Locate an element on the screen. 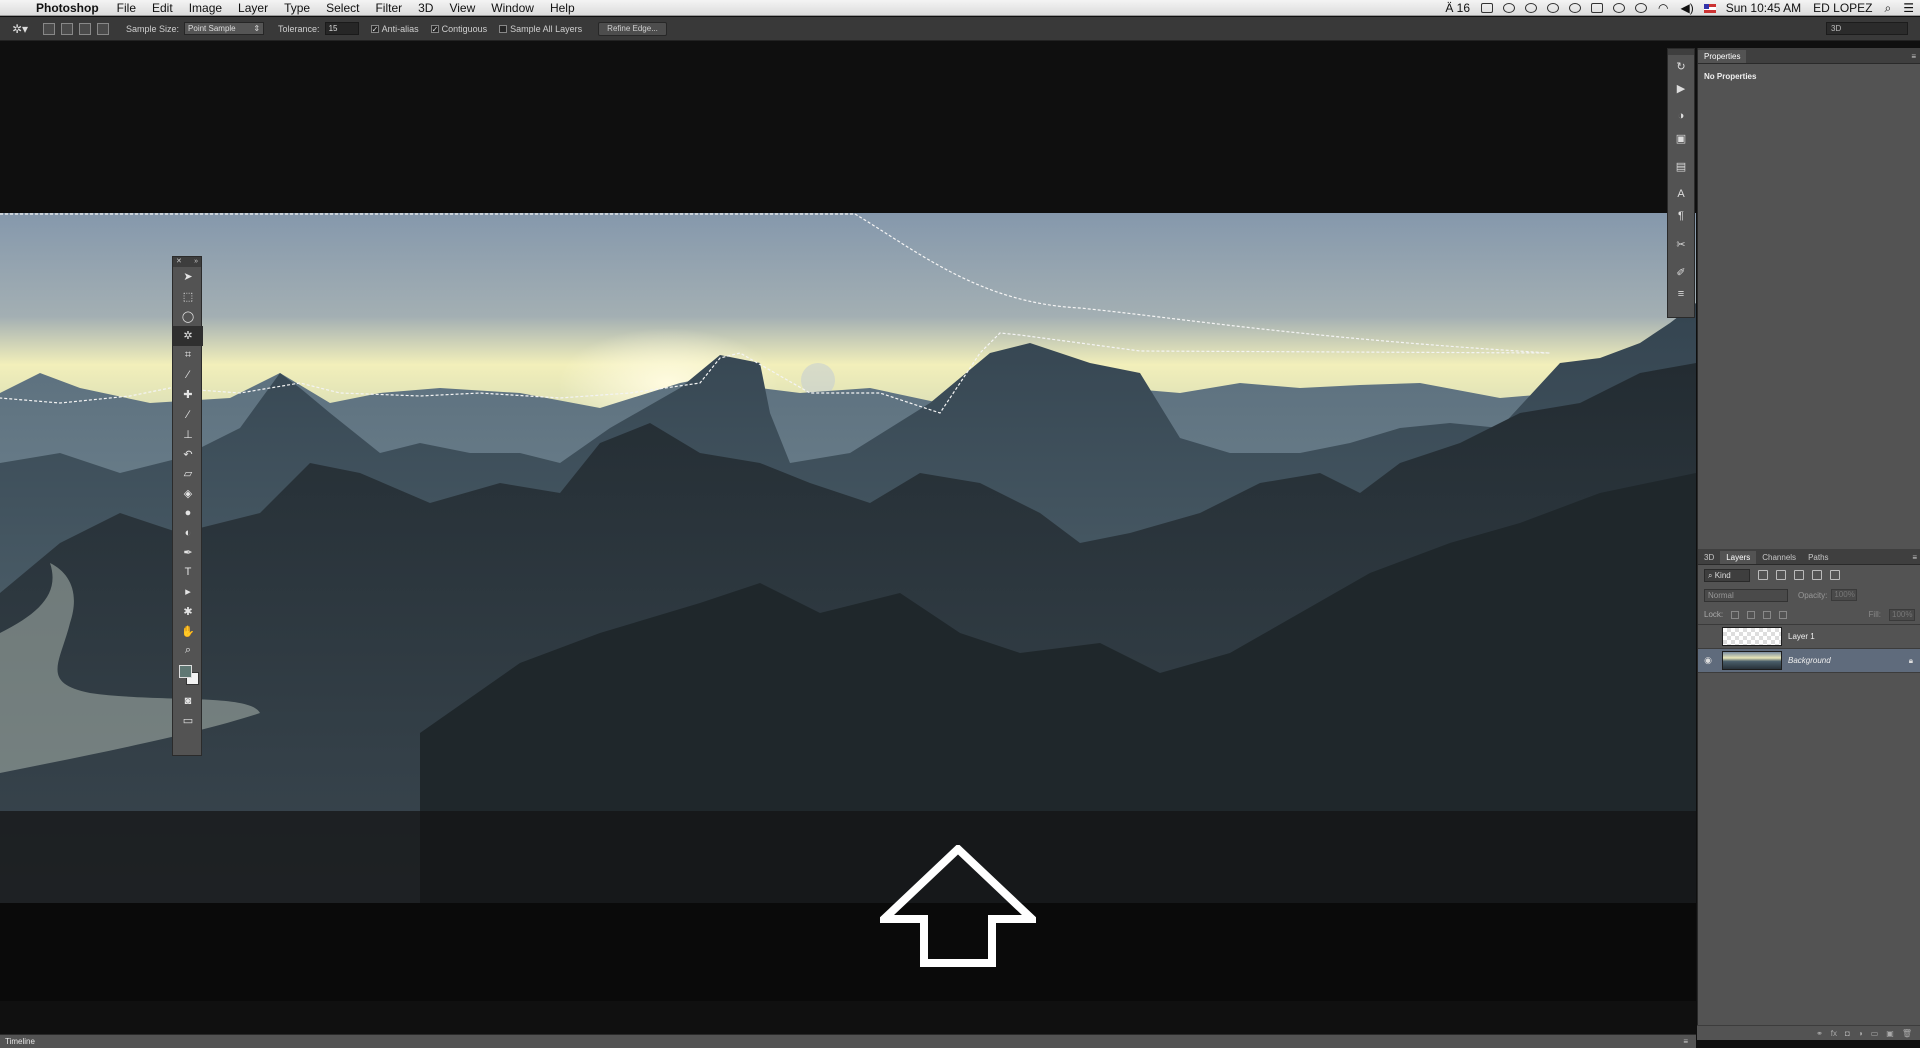 The width and height of the screenshot is (1920, 1048). menu-3d: 3D is located at coordinates (425, 8).